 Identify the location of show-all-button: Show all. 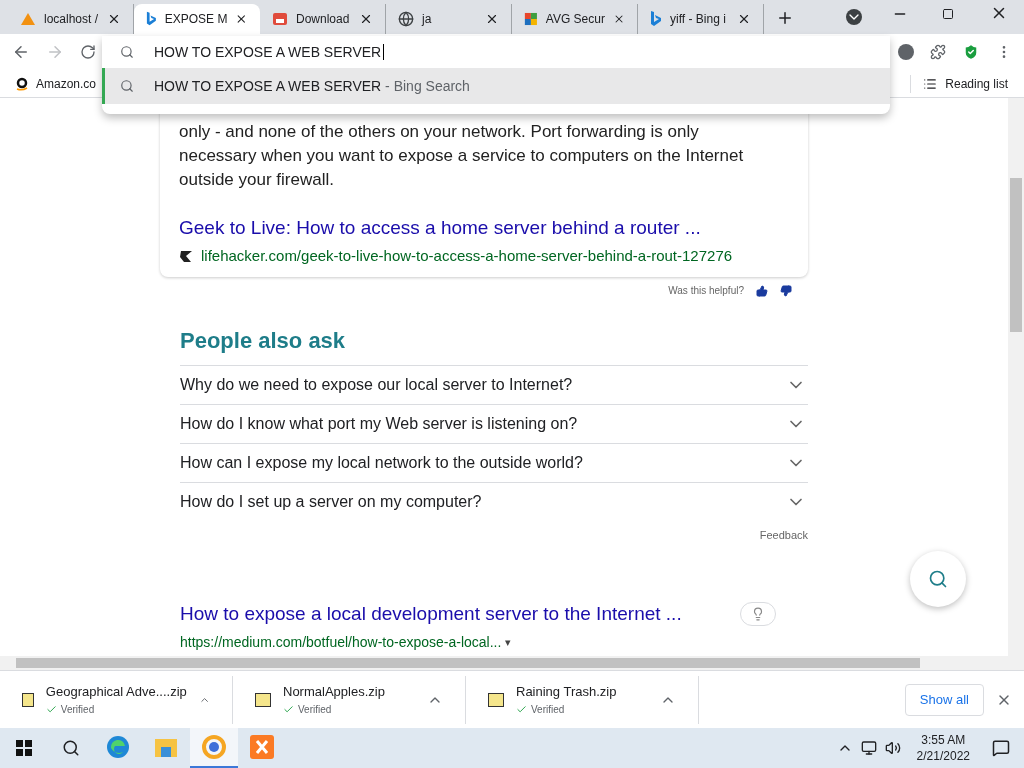
(944, 699).